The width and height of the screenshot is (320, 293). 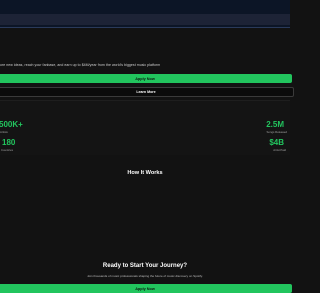 I want to click on cta-title: Ready to Start Your Journey?, so click(x=145, y=266).